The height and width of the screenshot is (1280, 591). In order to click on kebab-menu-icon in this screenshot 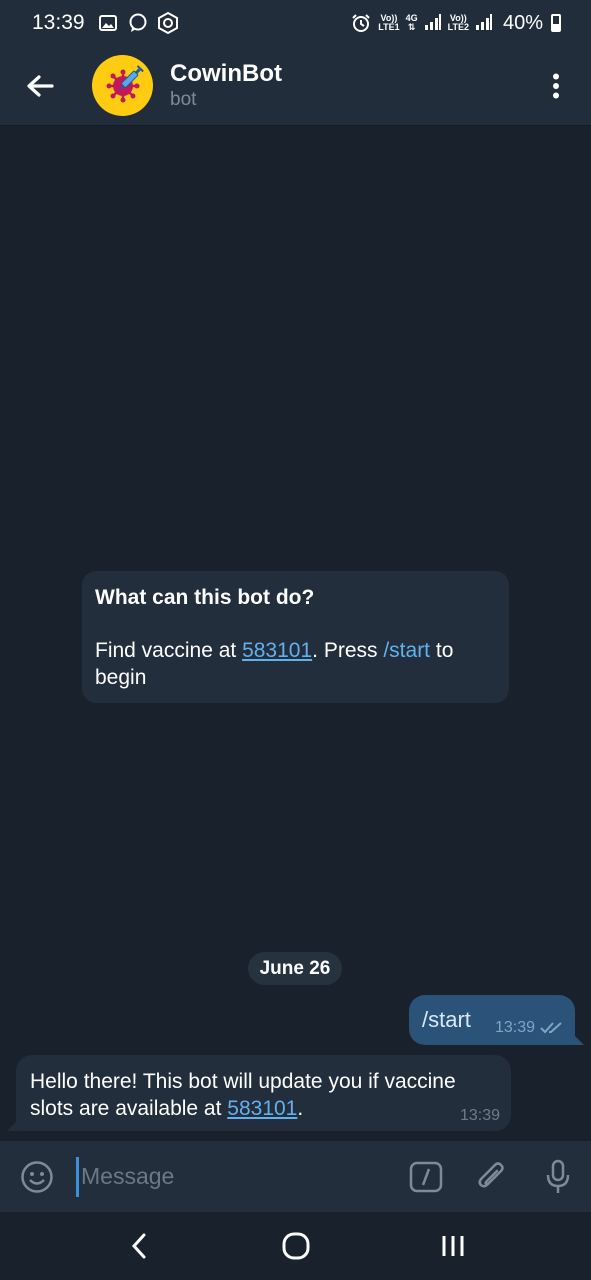, I will do `click(556, 85)`.